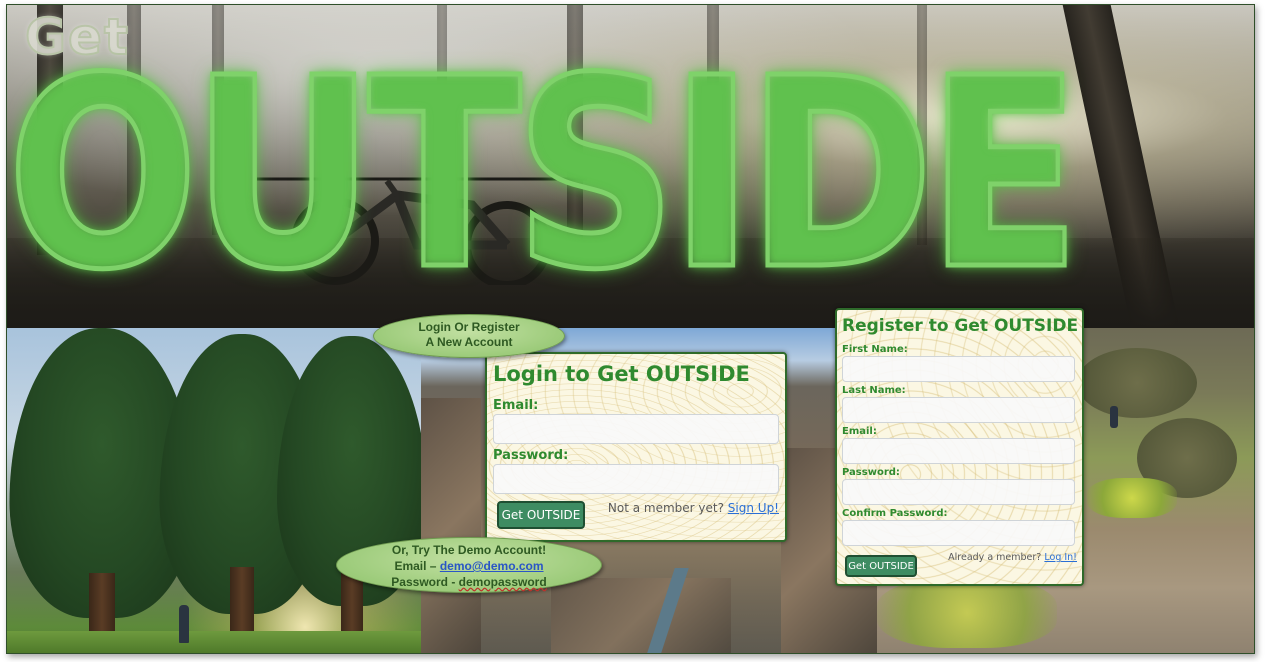 This screenshot has height=662, width=1265. Describe the element at coordinates (895, 513) in the screenshot. I see `confirm-password-label: Confirm Password:` at that location.